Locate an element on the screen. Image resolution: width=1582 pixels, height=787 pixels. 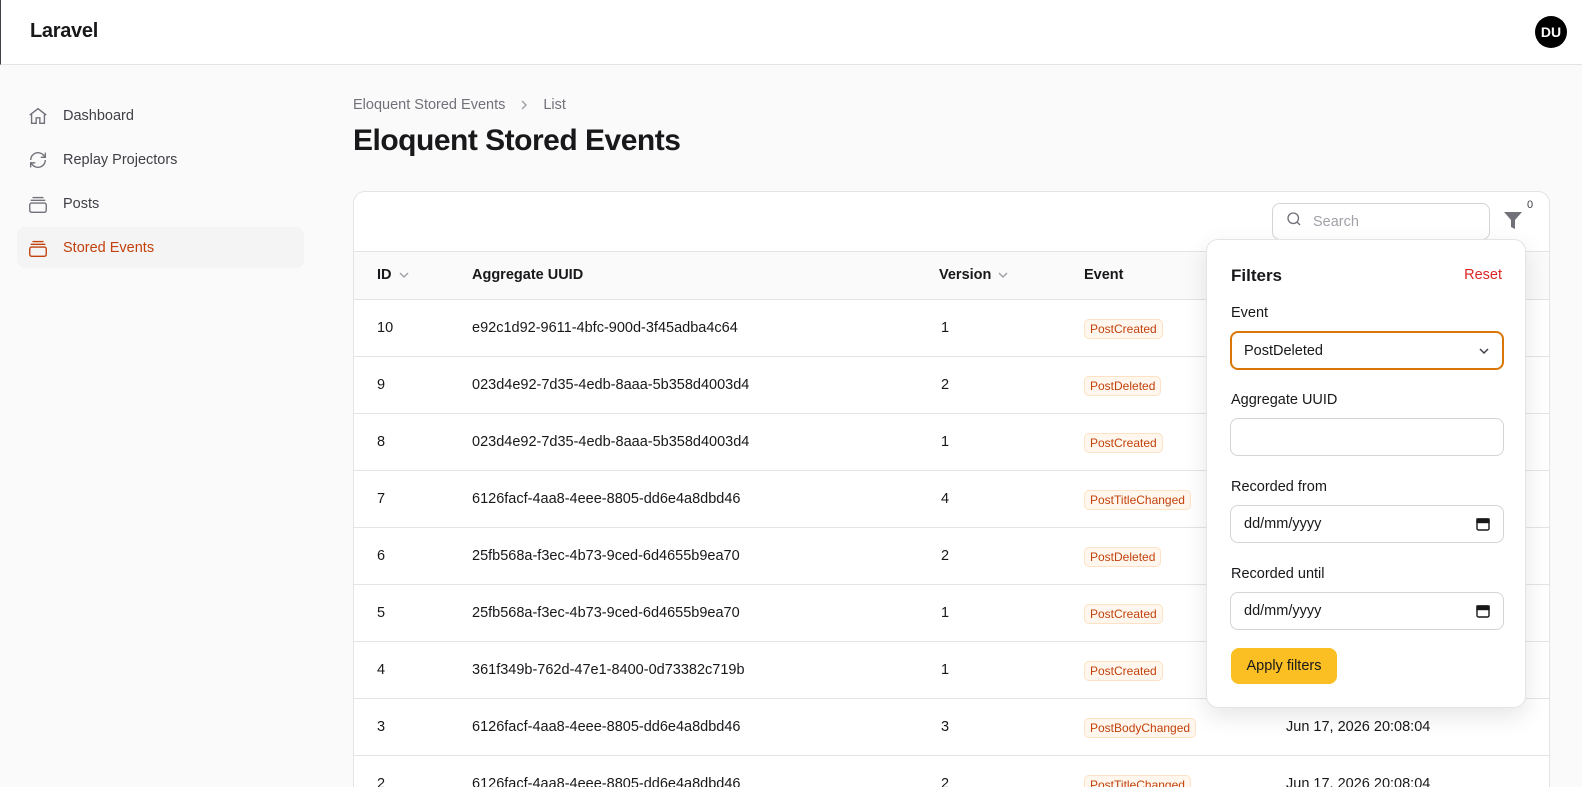
cell-id: 6 is located at coordinates (381, 556).